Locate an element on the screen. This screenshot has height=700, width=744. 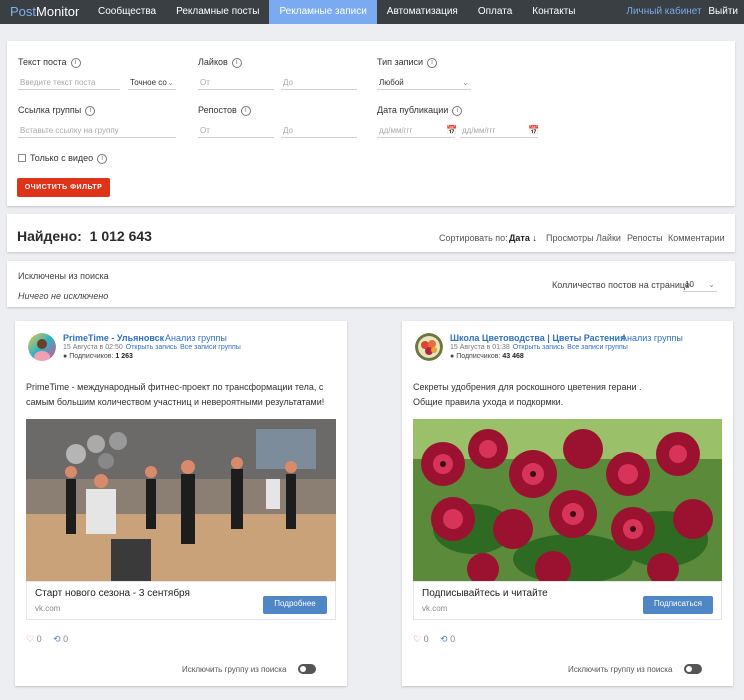
nav-item-ad-records: Рекламные записи is located at coordinates (323, 12).